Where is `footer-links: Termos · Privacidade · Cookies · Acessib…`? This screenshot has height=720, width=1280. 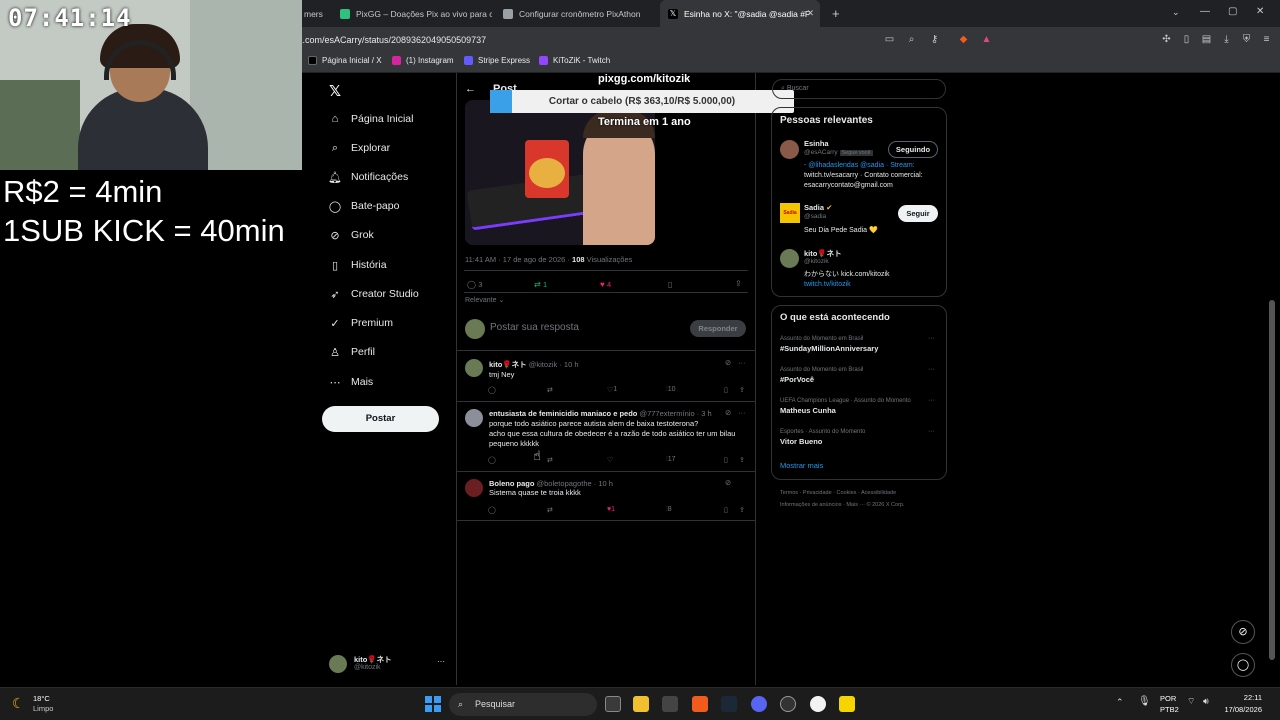
footer-links: Termos · Privacidade · Cookies · Acessib… is located at coordinates (838, 493).